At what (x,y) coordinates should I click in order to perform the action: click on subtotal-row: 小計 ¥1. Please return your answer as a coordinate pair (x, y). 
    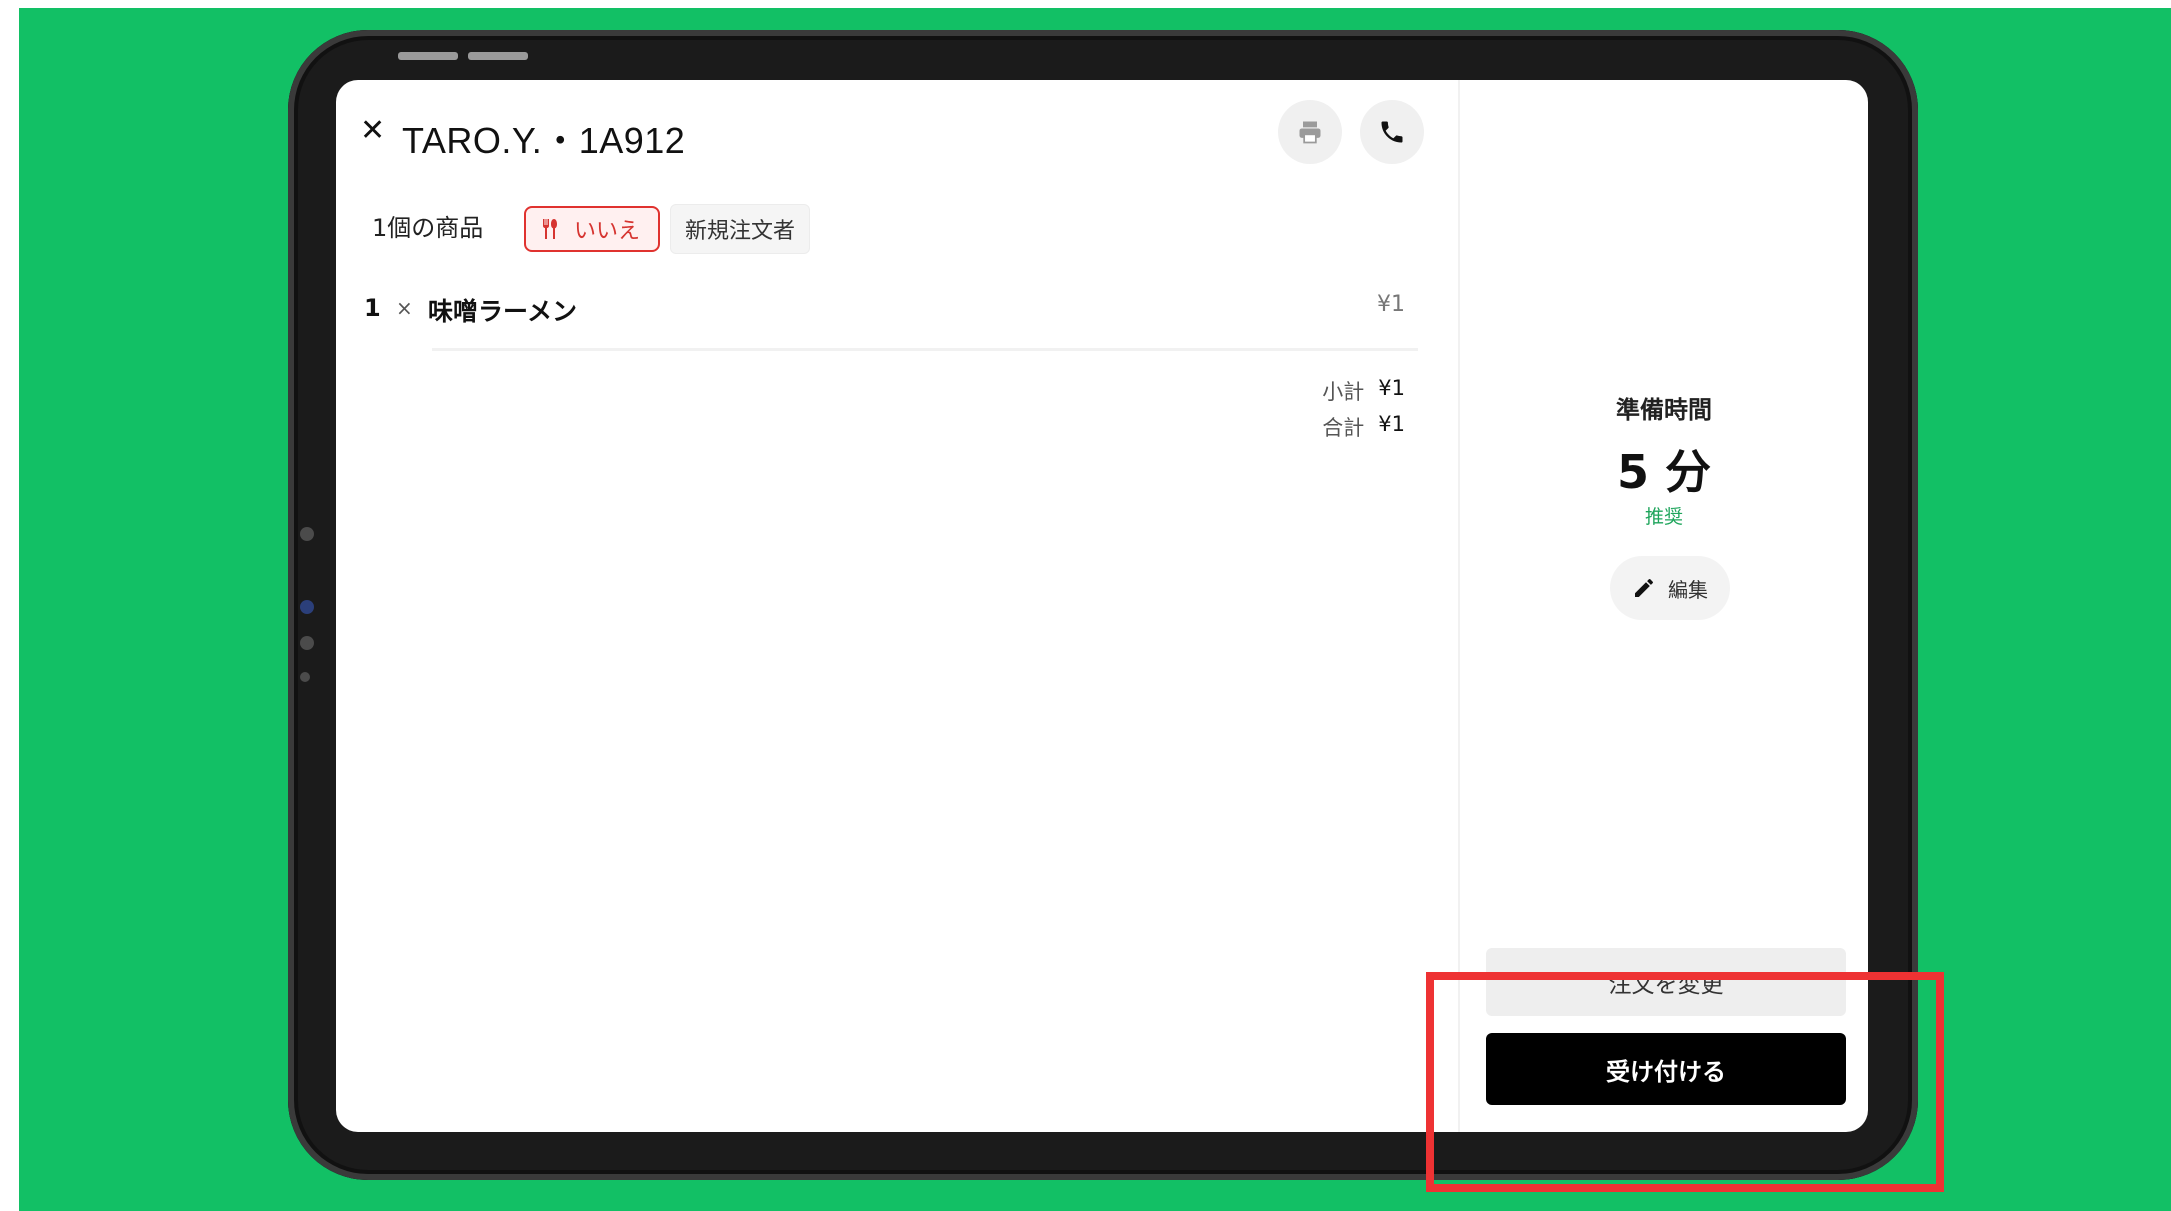
    Looking at the image, I should click on (1363, 391).